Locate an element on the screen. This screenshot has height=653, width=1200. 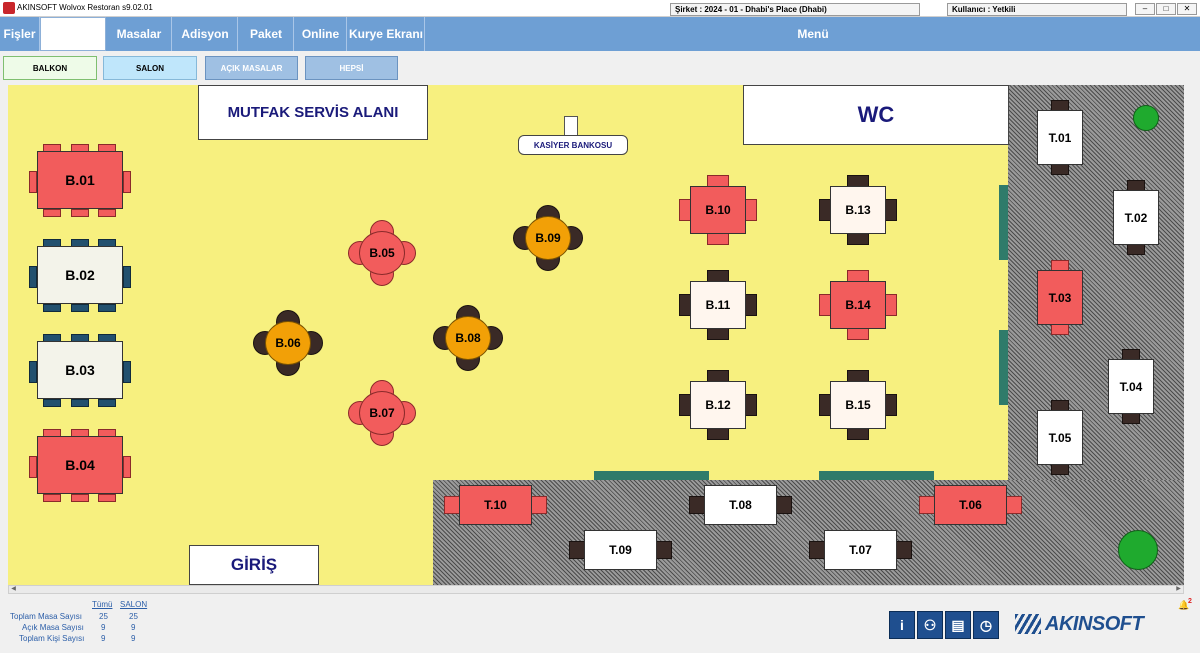
table-t04: T.04 is located at coordinates (1131, 386).